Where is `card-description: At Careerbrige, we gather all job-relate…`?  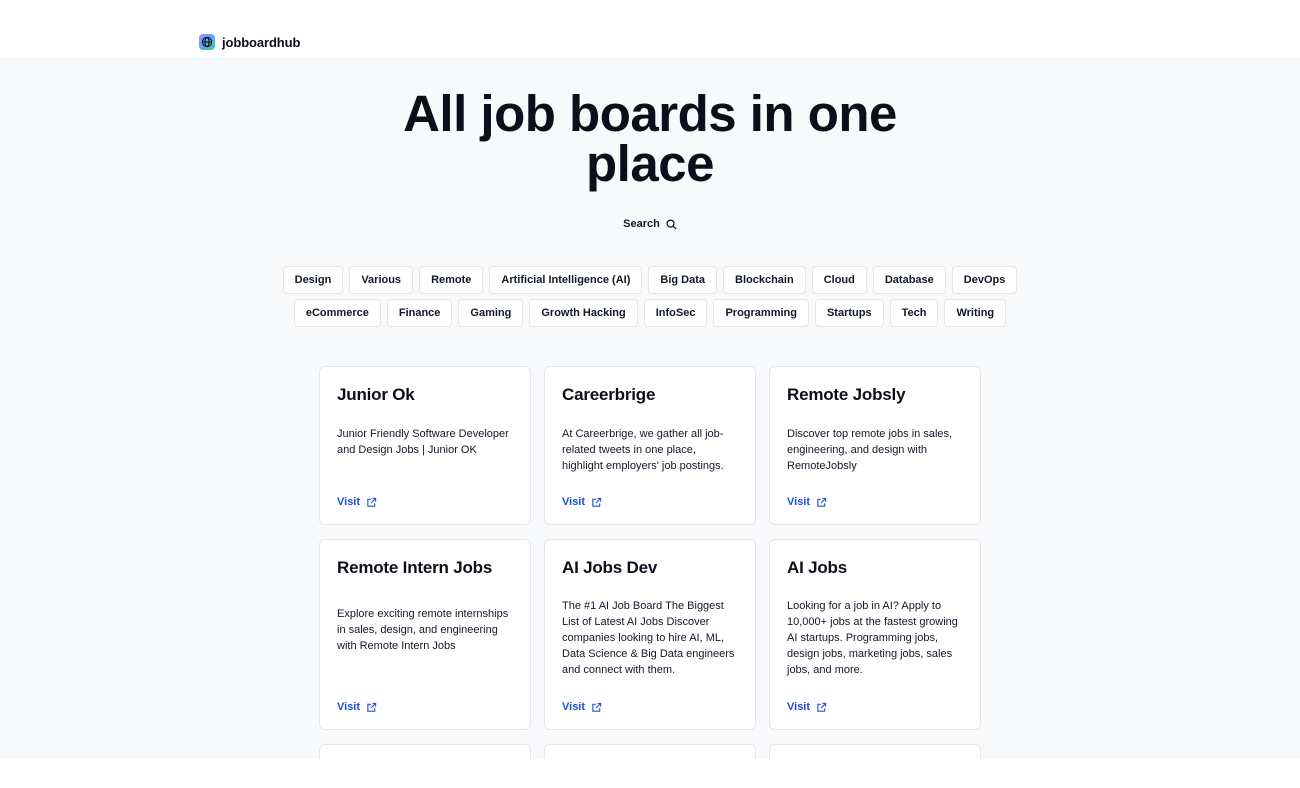 card-description: At Careerbrige, we gather all job-relate… is located at coordinates (643, 450).